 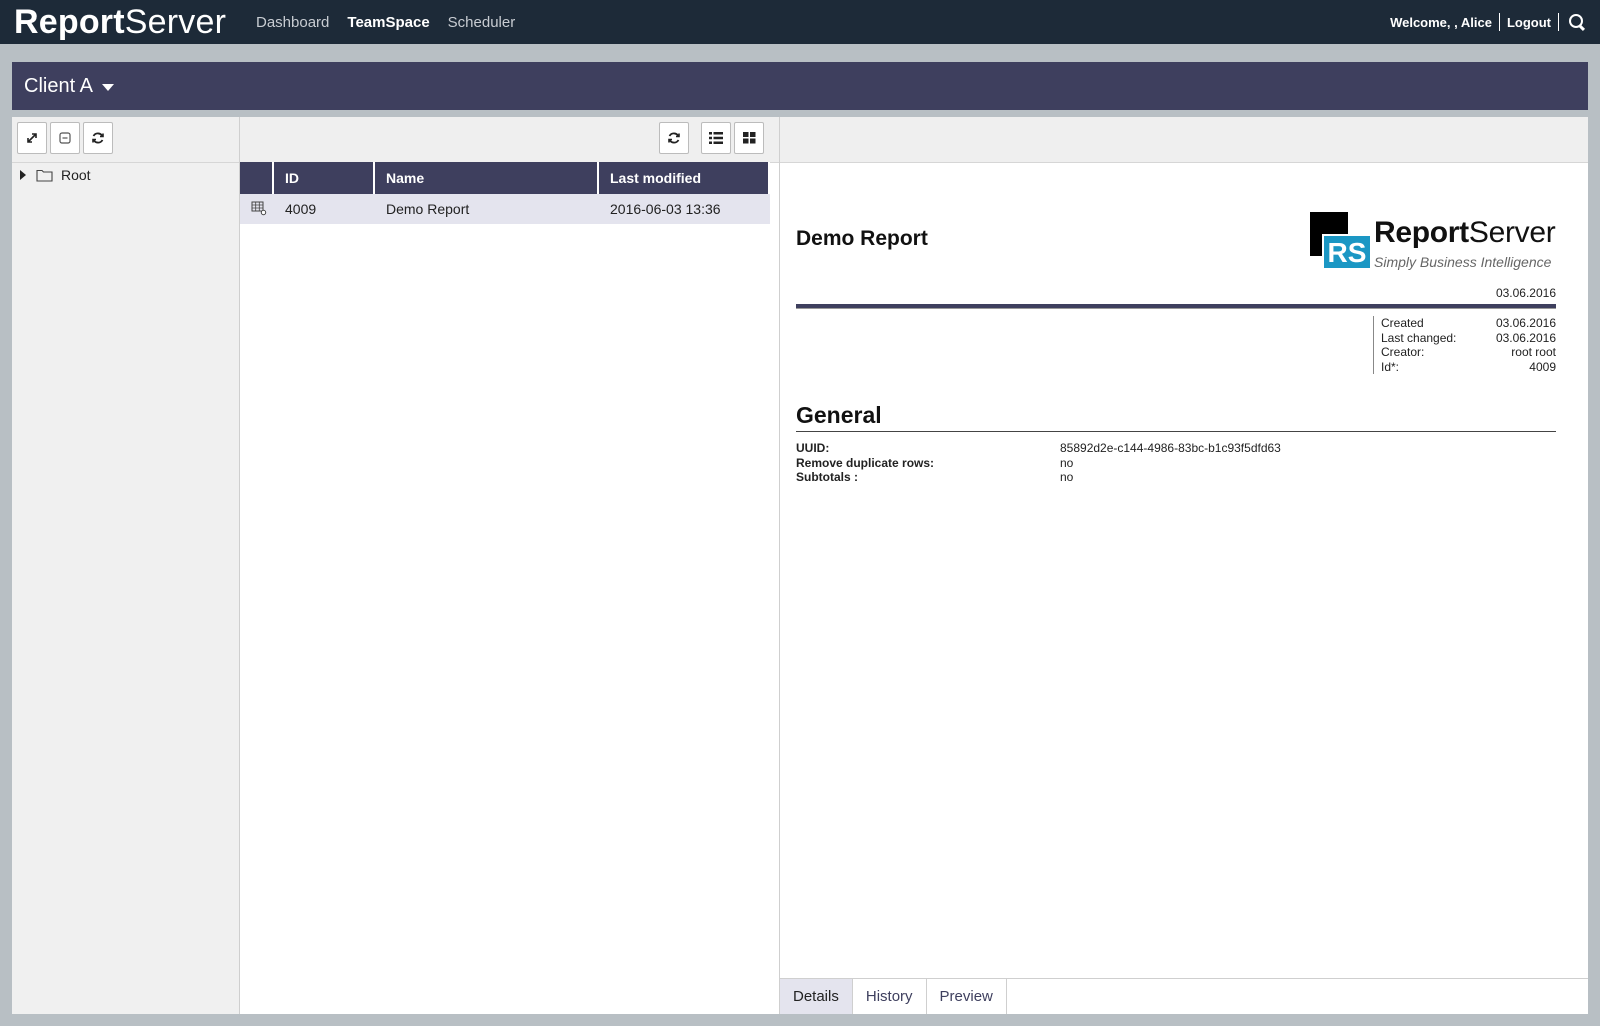 What do you see at coordinates (1533, 352) in the screenshot?
I see `meta-value: root root` at bounding box center [1533, 352].